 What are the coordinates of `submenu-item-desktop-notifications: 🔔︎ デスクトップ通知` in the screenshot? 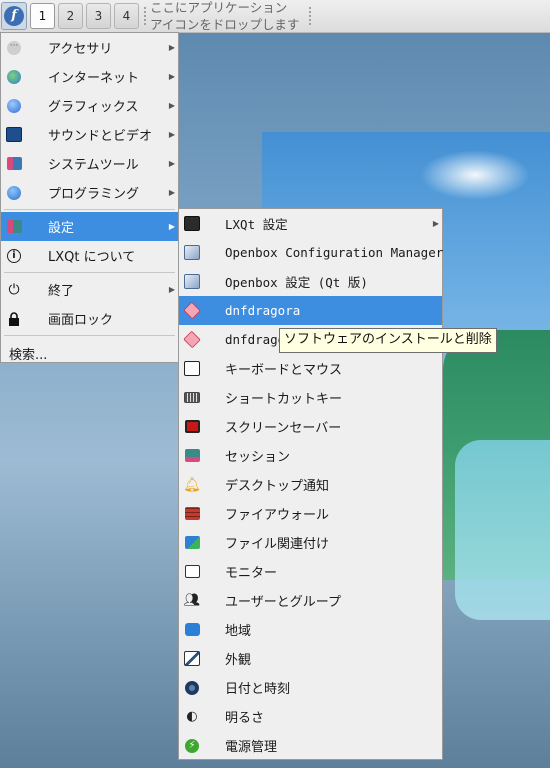 It's located at (310, 484).